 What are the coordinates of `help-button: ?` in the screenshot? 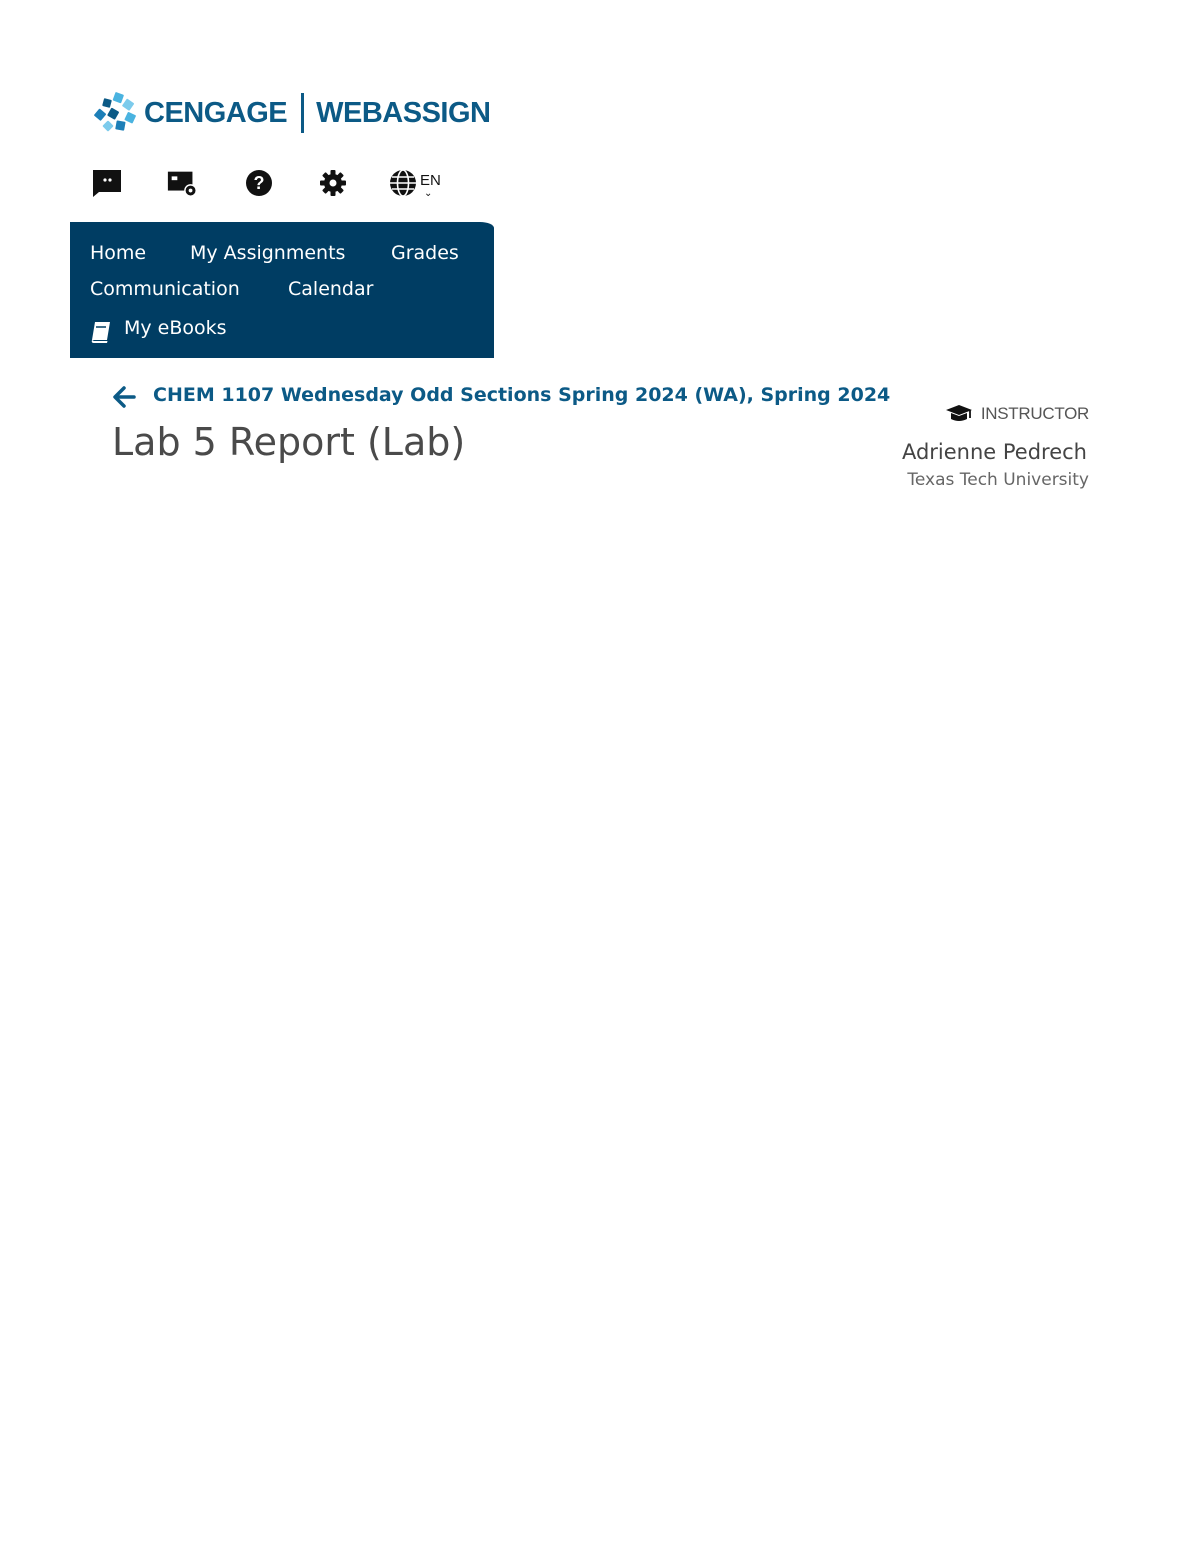 It's located at (259, 183).